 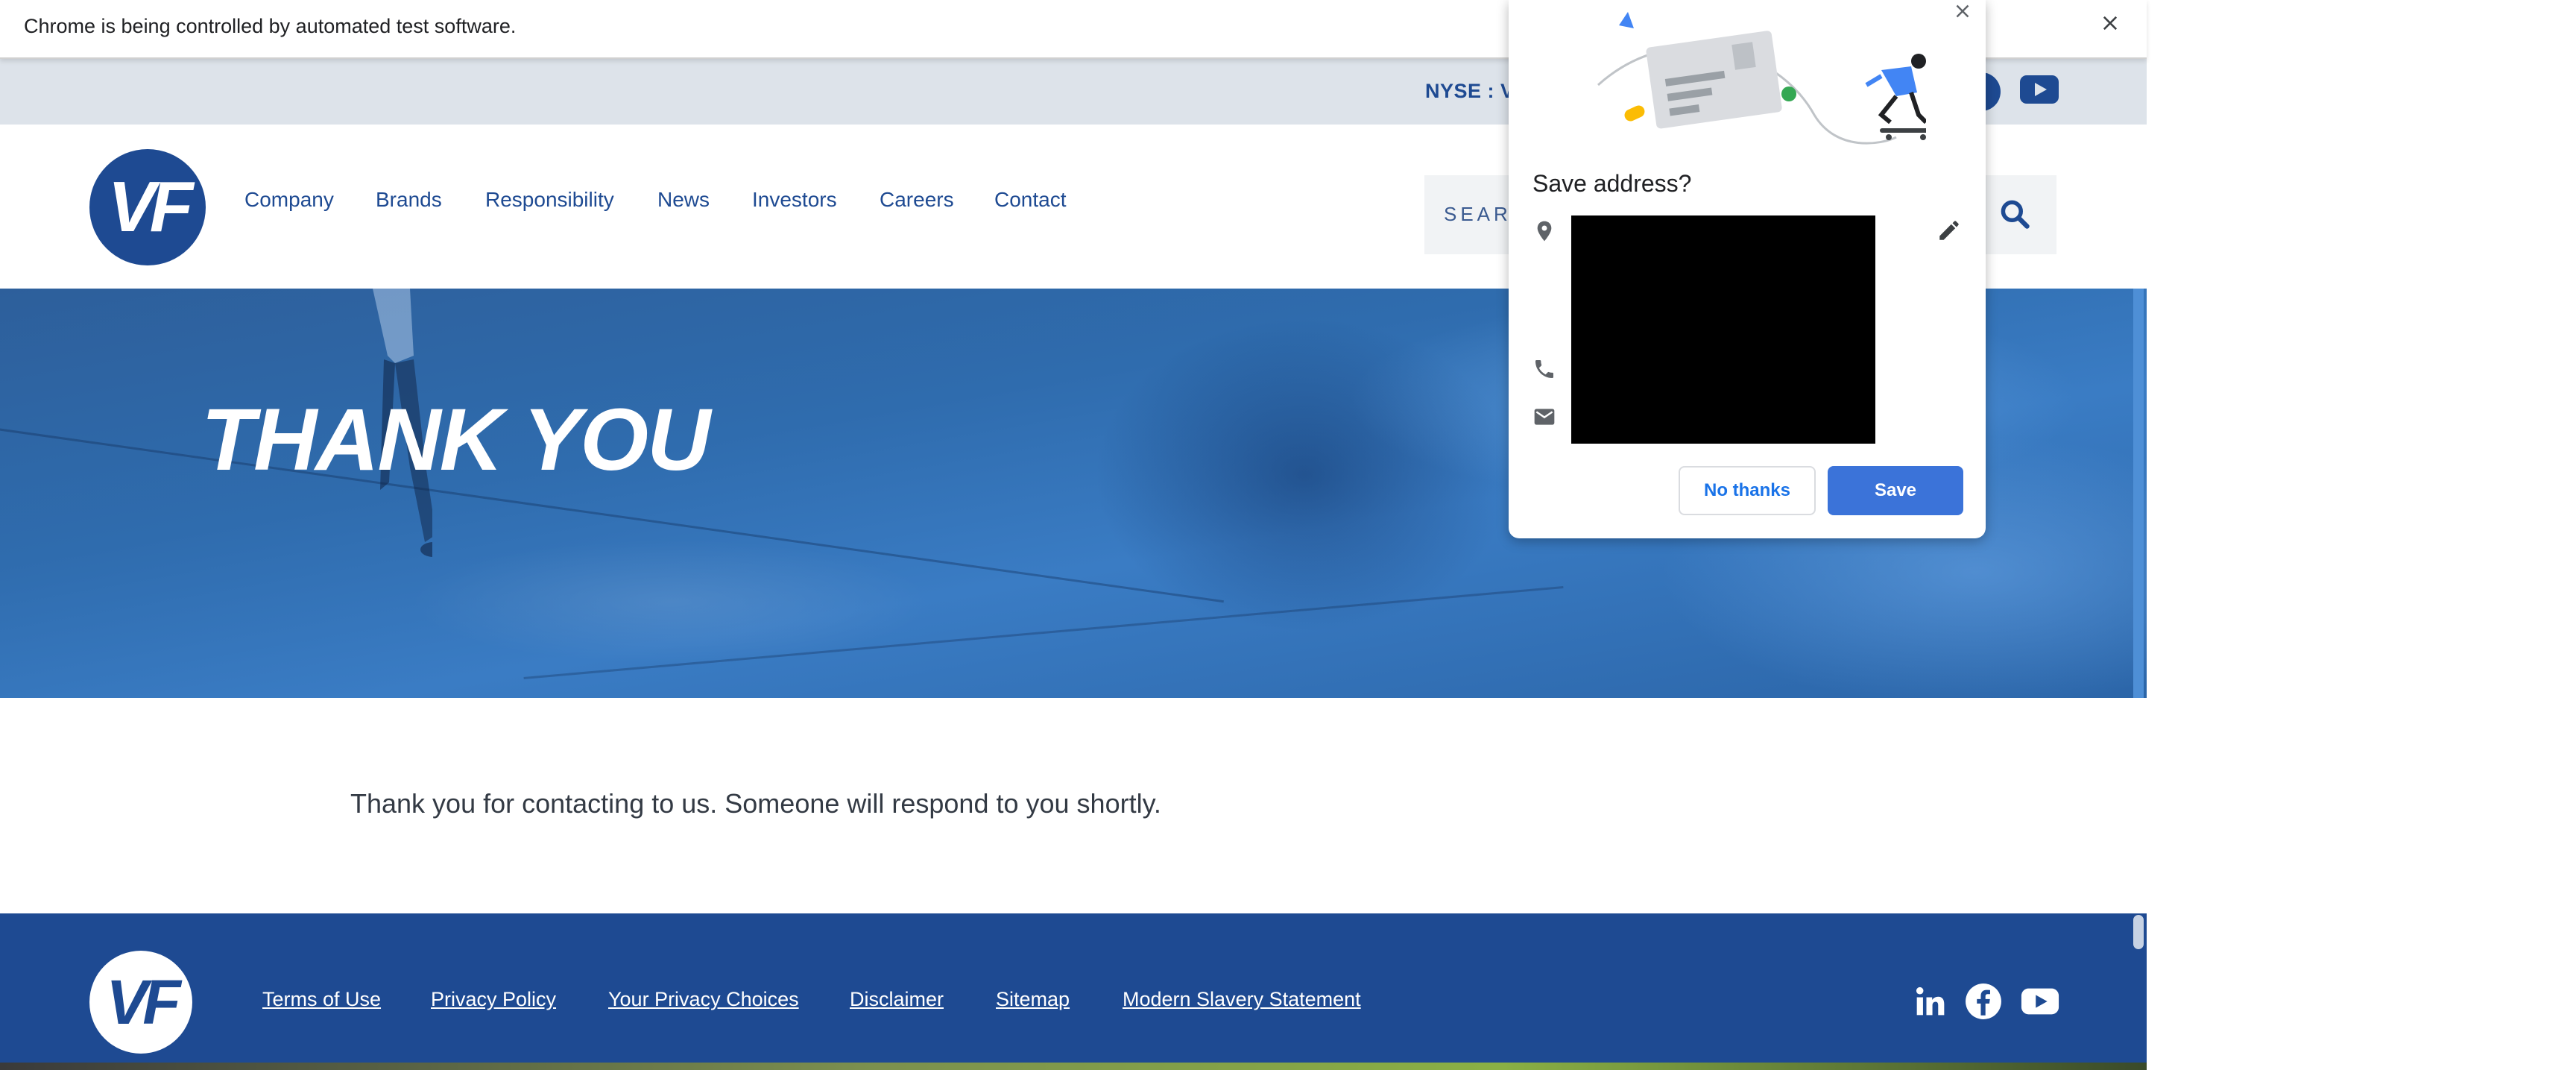 I want to click on save-address-dialog: Save address? No thanks Save, so click(x=1747, y=269).